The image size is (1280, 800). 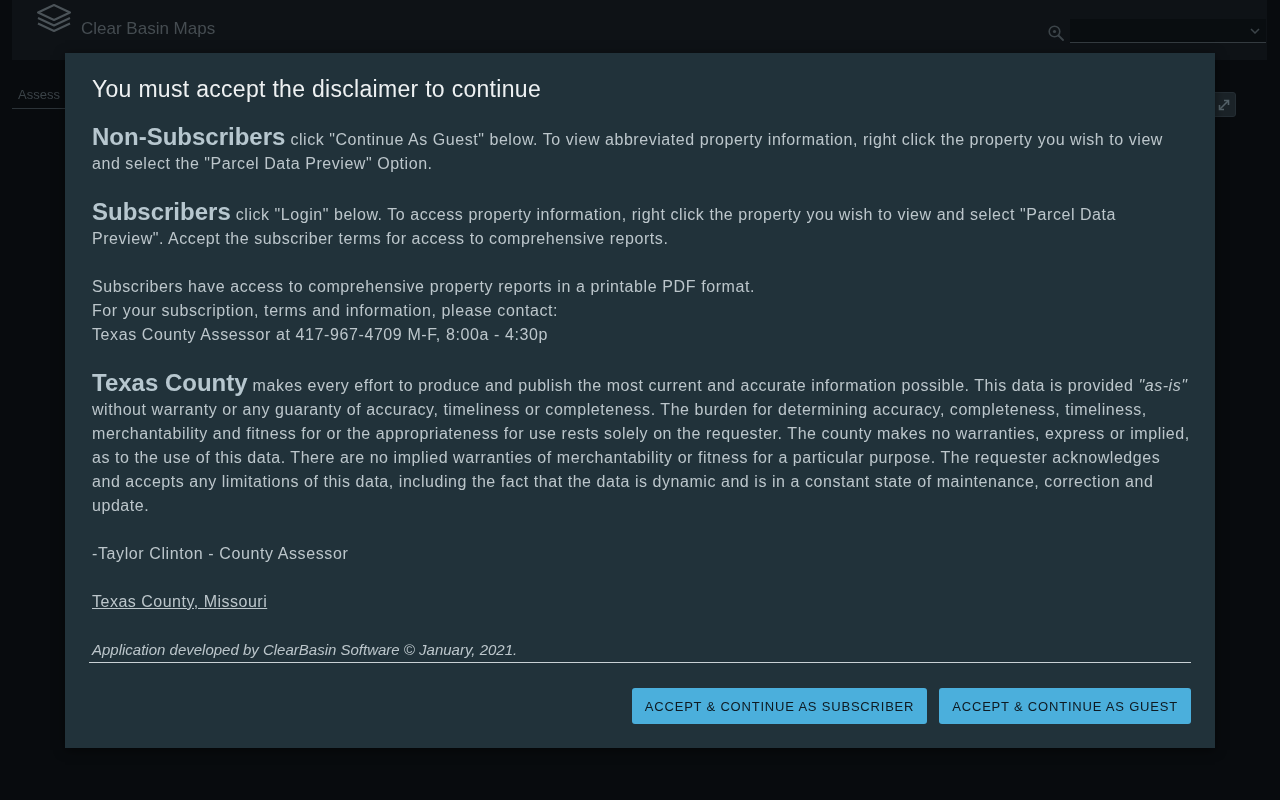 What do you see at coordinates (180, 601) in the screenshot?
I see `county-link: Texas County, Missouri` at bounding box center [180, 601].